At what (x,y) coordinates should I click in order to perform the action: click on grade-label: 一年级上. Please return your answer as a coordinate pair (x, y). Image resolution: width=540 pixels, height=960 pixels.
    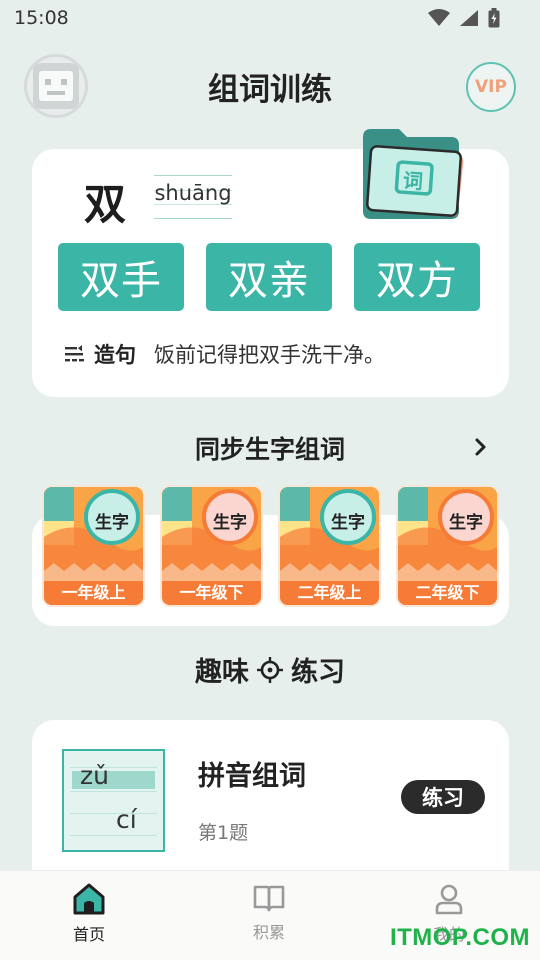
    Looking at the image, I should click on (93, 593).